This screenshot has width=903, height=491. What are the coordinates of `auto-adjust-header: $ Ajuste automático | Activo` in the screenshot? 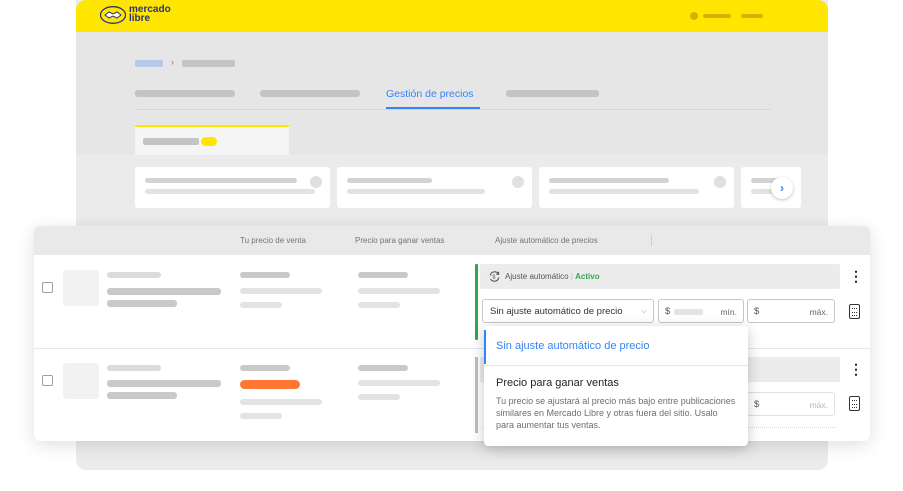 It's located at (660, 276).